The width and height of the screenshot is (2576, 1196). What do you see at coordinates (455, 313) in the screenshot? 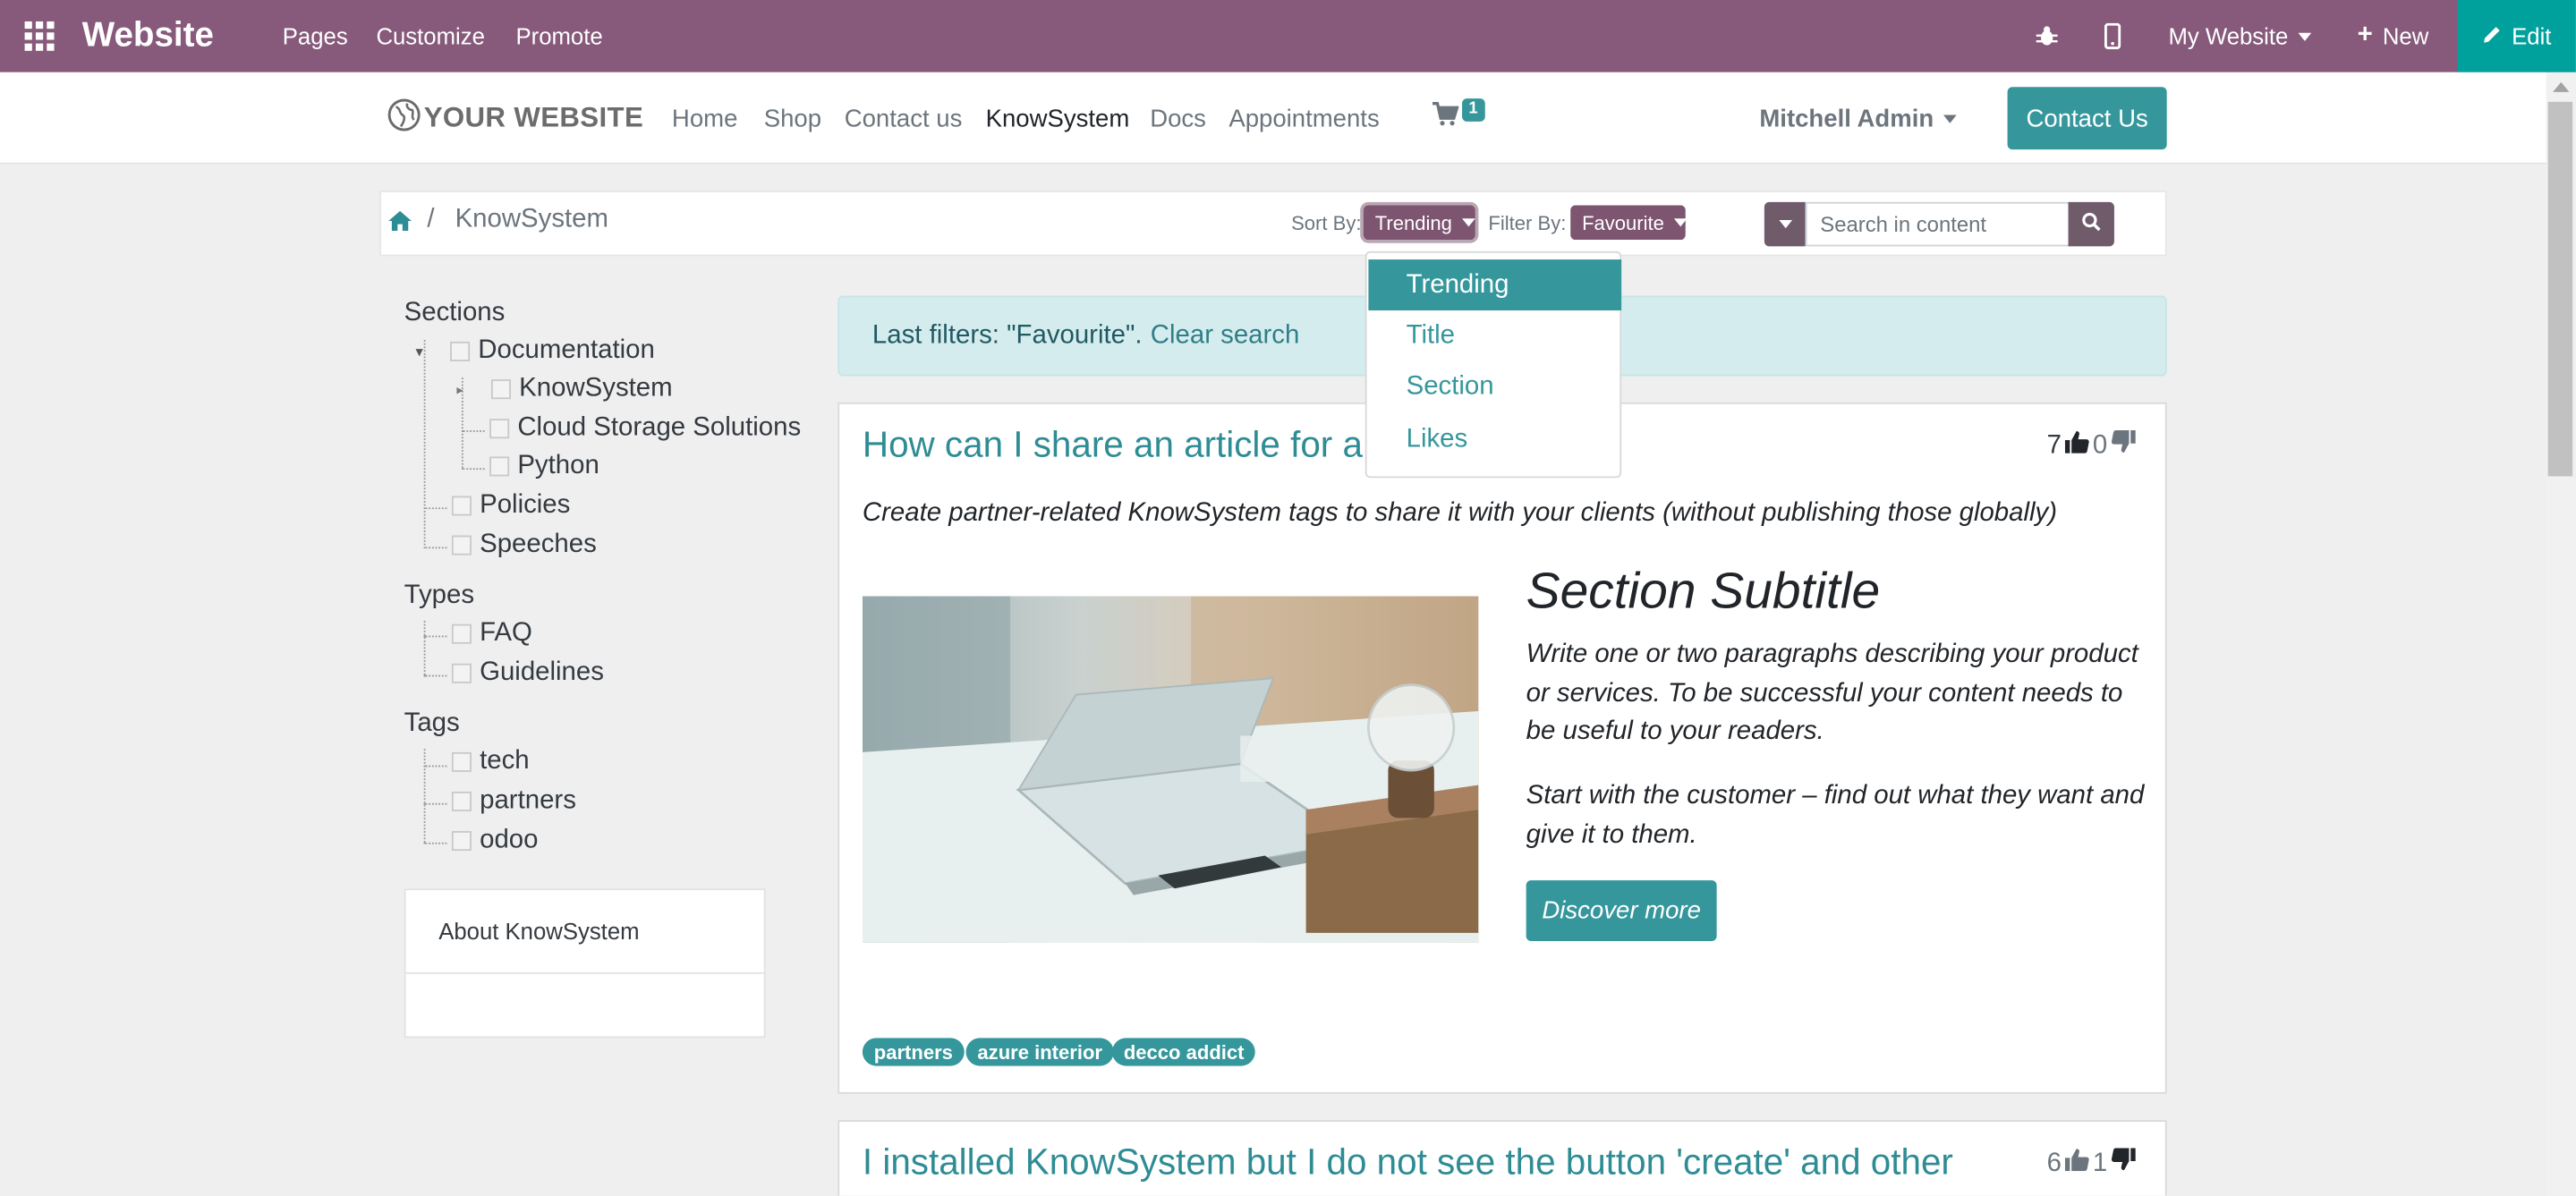
I see `sections-heading: Sections` at bounding box center [455, 313].